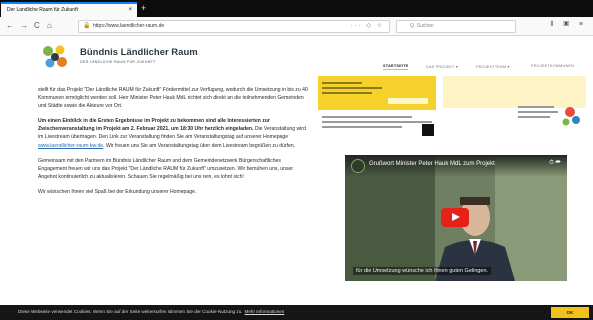  What do you see at coordinates (568, 25) in the screenshot?
I see `toolbar-icons: ⫴ ▣ ≡` at bounding box center [568, 25].